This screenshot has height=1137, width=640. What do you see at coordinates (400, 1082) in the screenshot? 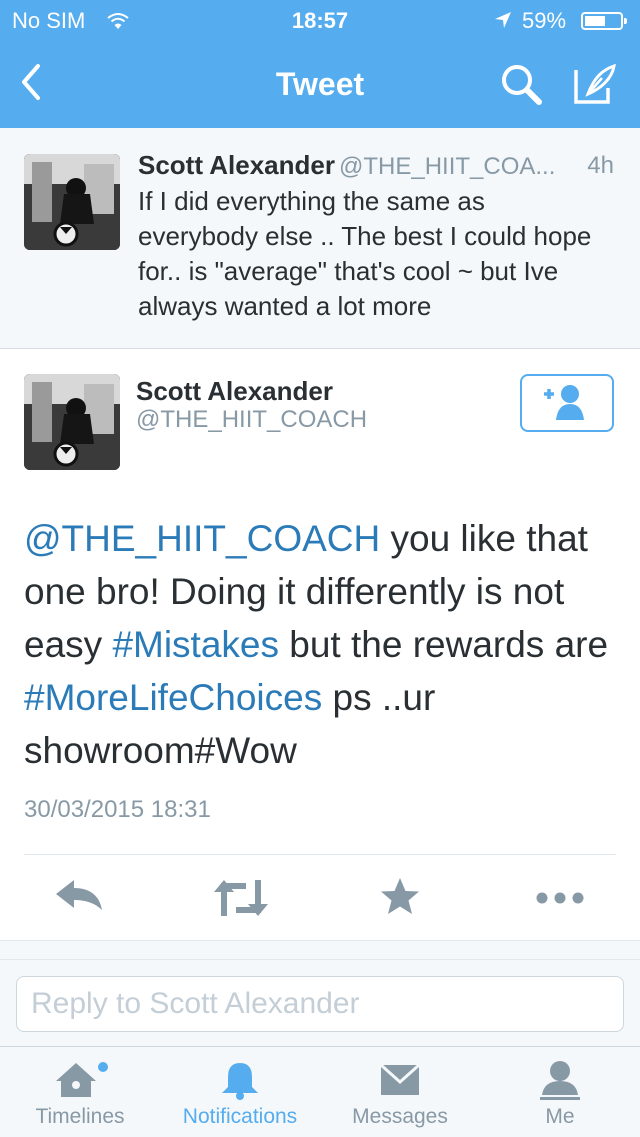
I see `envelope-icon` at bounding box center [400, 1082].